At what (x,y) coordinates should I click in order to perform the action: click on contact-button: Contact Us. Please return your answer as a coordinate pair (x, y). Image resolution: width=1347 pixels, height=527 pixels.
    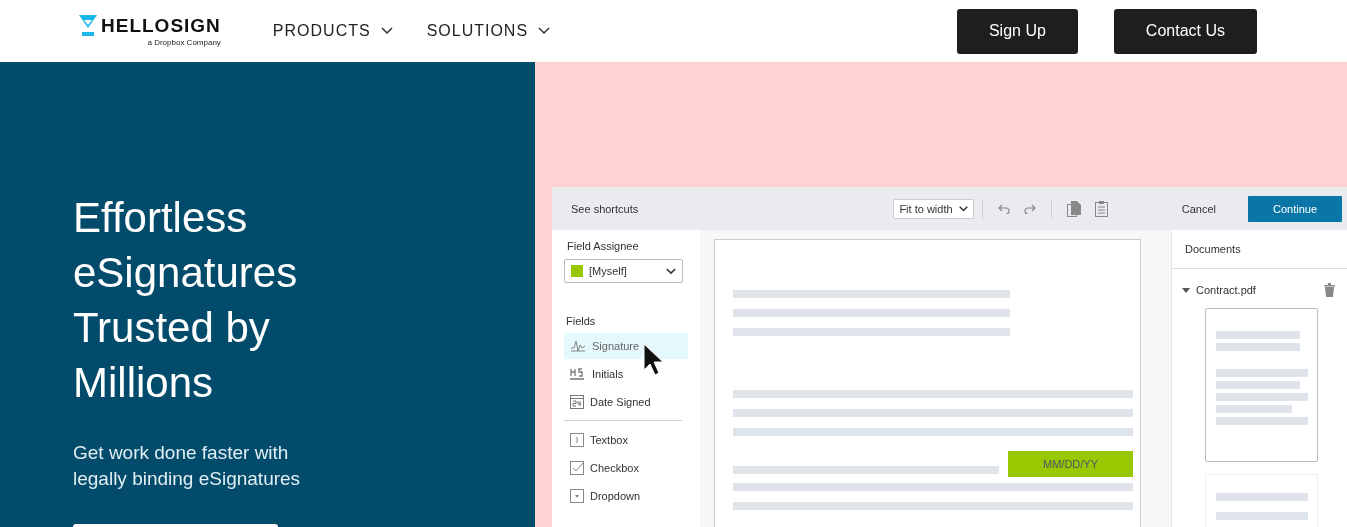
    Looking at the image, I should click on (1185, 31).